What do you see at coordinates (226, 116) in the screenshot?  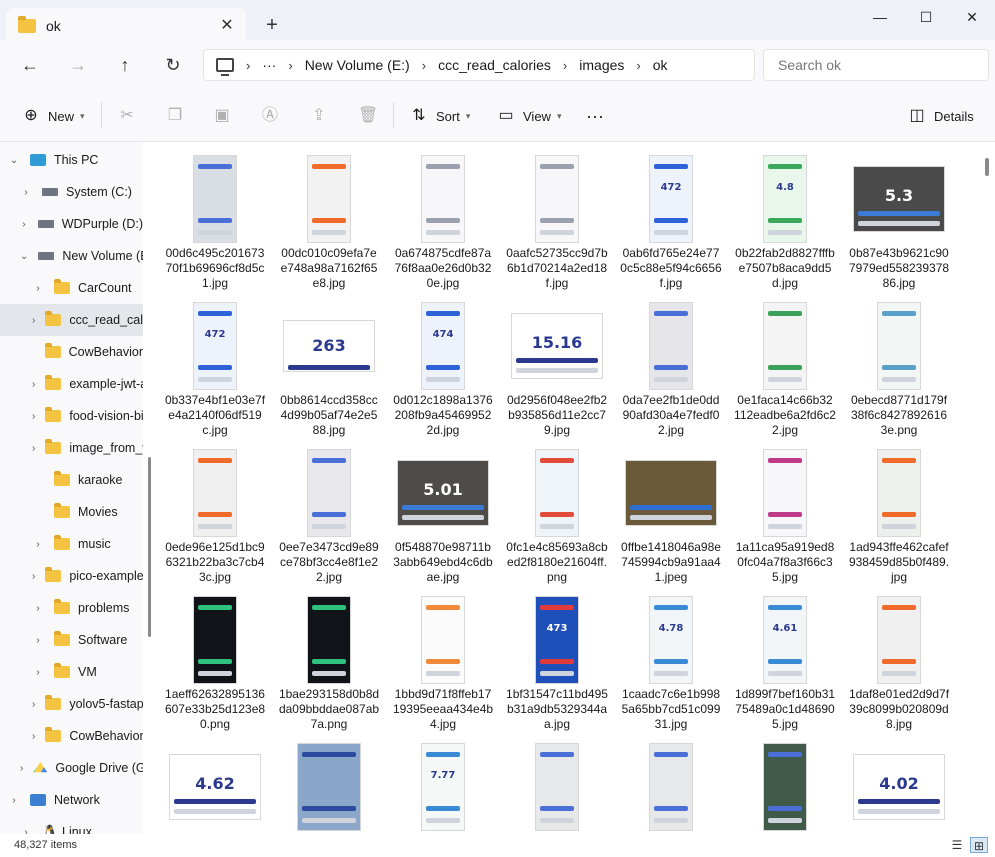 I see `paste-button: ▣` at bounding box center [226, 116].